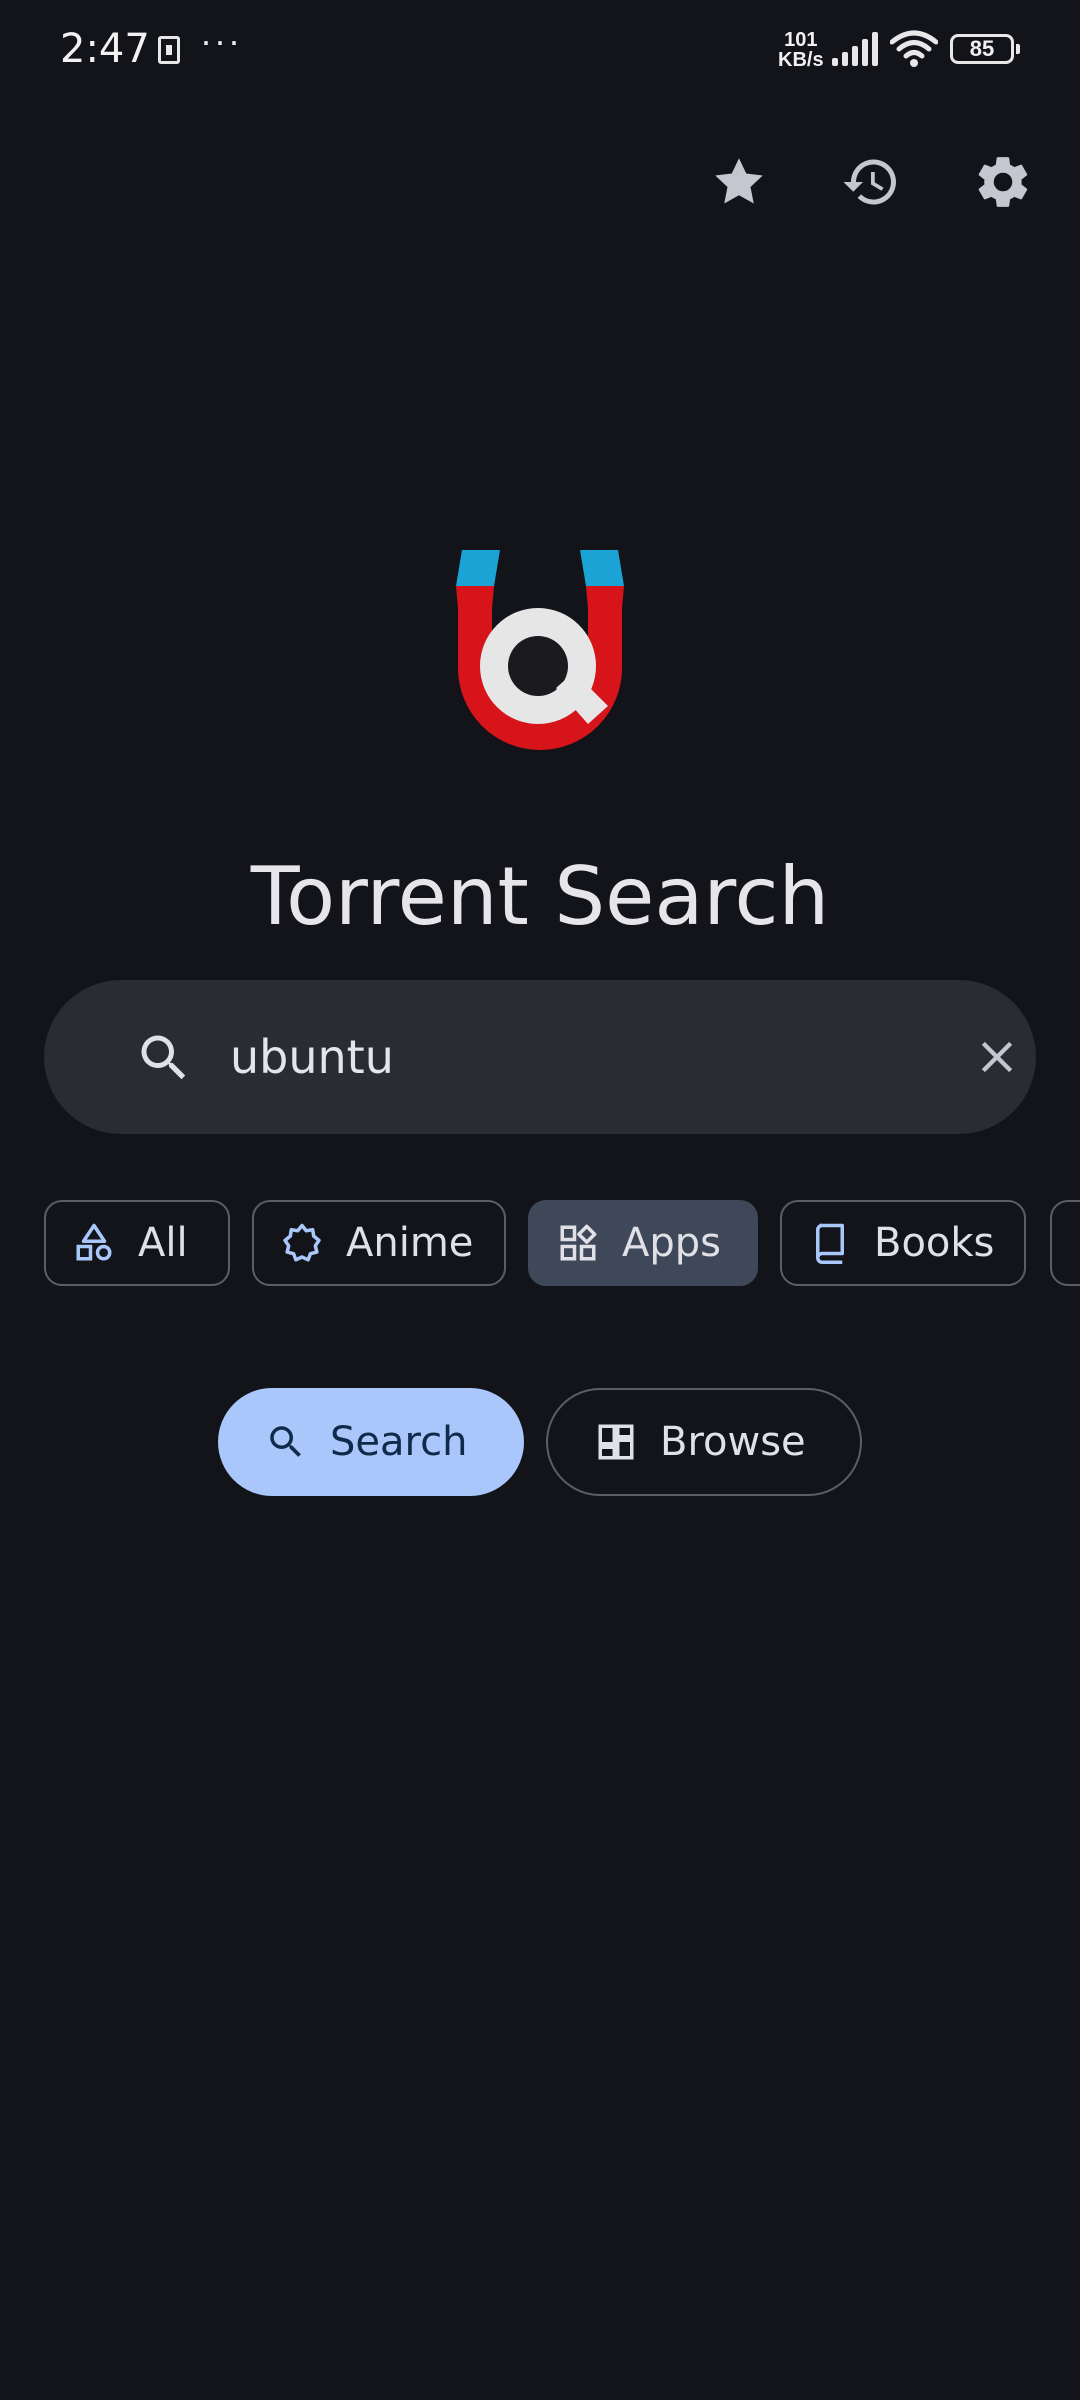 This screenshot has height=2400, width=1080. What do you see at coordinates (671, 1243) in the screenshot?
I see `chip-label: Apps` at bounding box center [671, 1243].